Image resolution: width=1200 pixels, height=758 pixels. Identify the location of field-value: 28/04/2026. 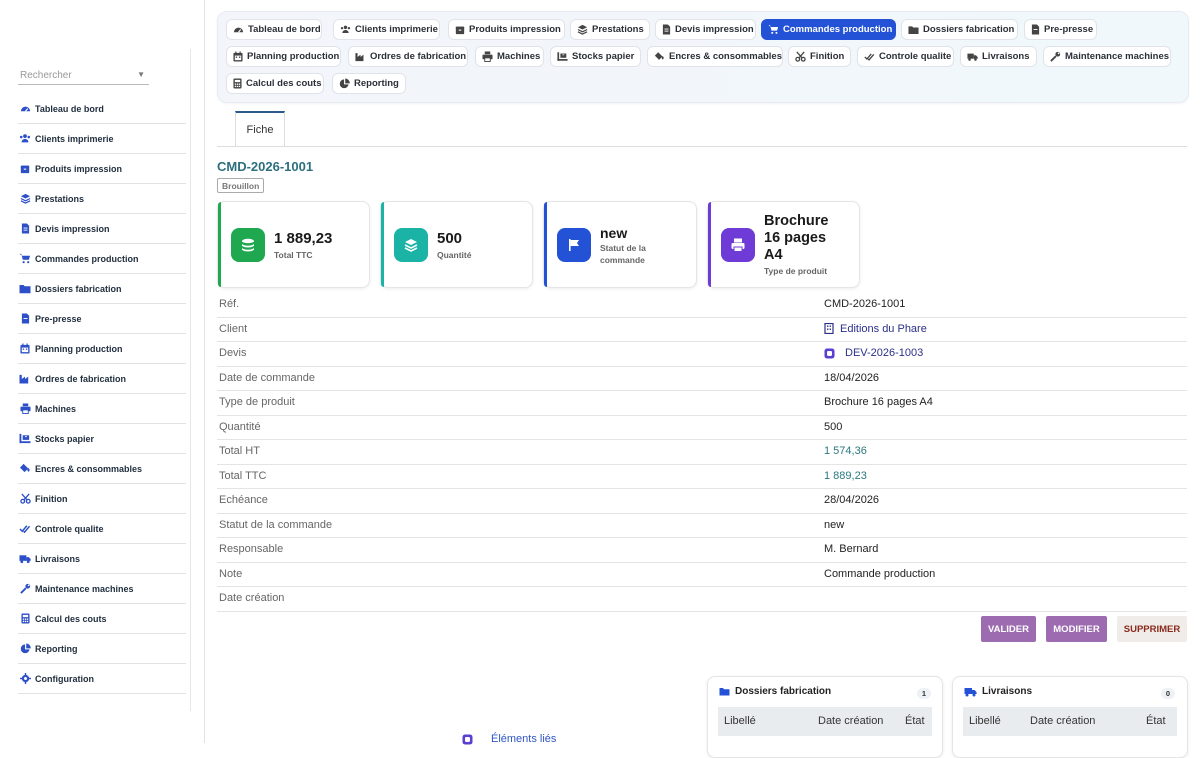
(852, 500).